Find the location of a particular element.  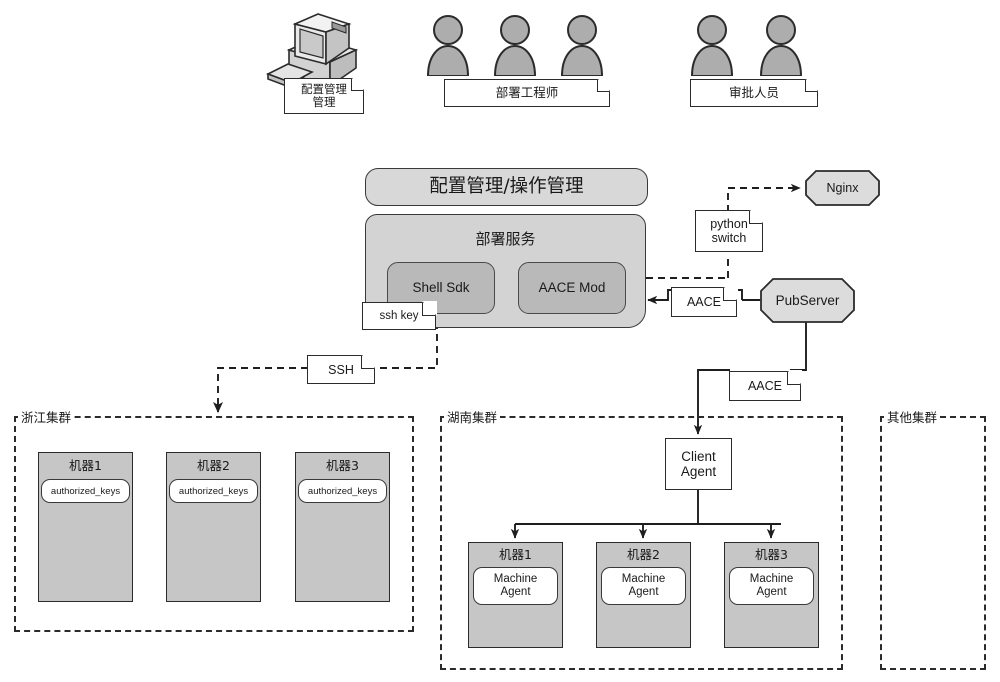

zhejiang-machine-1-title: 机器1 is located at coordinates (85, 465).